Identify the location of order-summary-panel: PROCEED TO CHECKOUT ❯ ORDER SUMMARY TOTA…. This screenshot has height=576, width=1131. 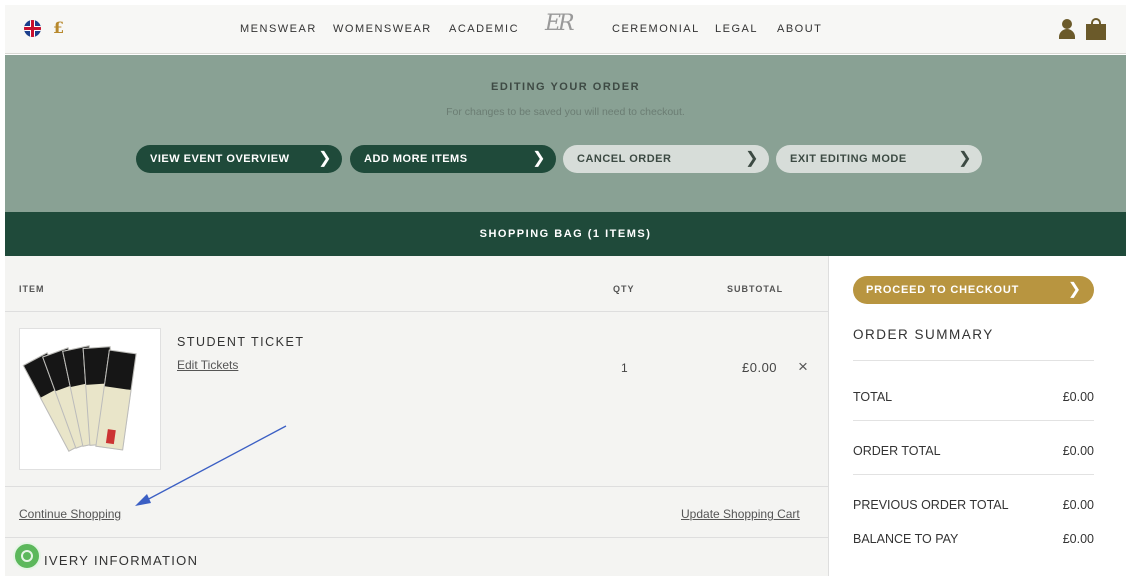
(977, 416).